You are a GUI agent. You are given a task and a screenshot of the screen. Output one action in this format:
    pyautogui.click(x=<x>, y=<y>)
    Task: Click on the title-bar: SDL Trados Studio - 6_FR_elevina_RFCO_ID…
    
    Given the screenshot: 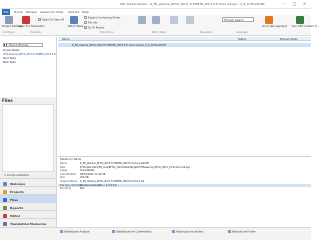 What is the action you would take?
    pyautogui.click(x=155, y=4)
    